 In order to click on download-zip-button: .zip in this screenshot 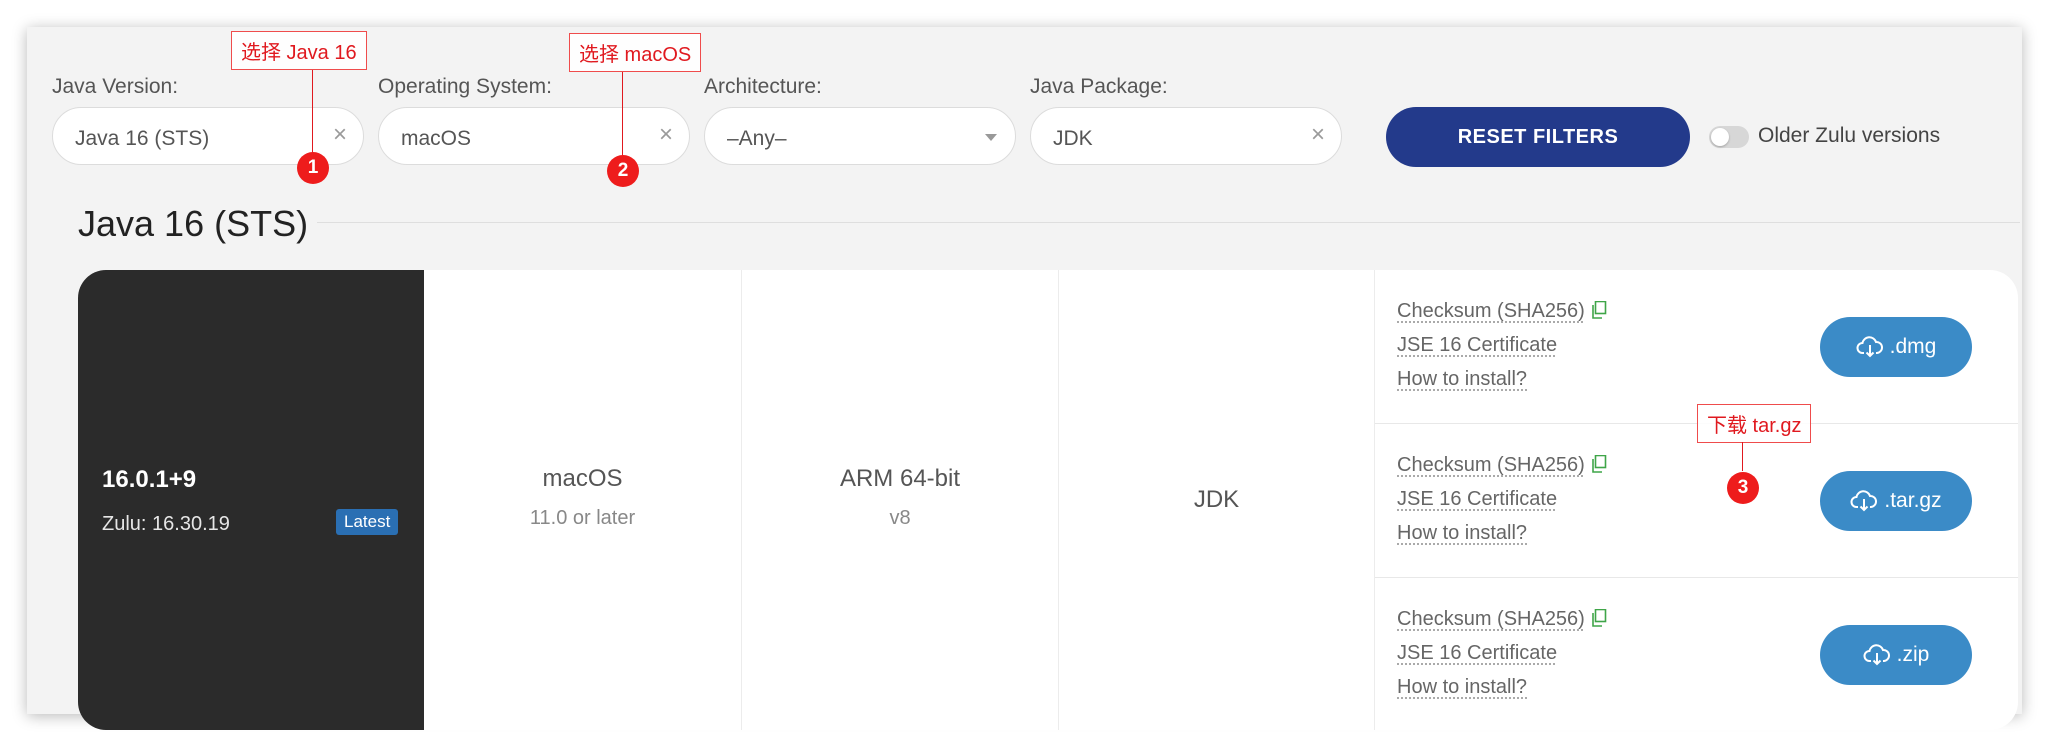, I will do `click(1896, 655)`.